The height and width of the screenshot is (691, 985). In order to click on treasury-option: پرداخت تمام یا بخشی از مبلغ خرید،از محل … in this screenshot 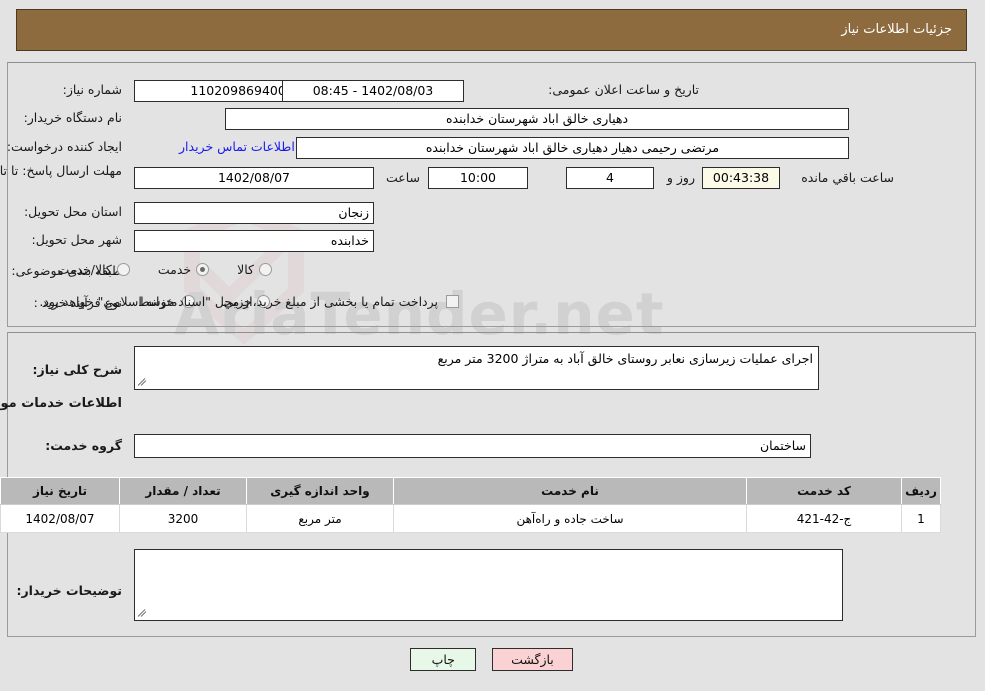, I will do `click(250, 301)`.